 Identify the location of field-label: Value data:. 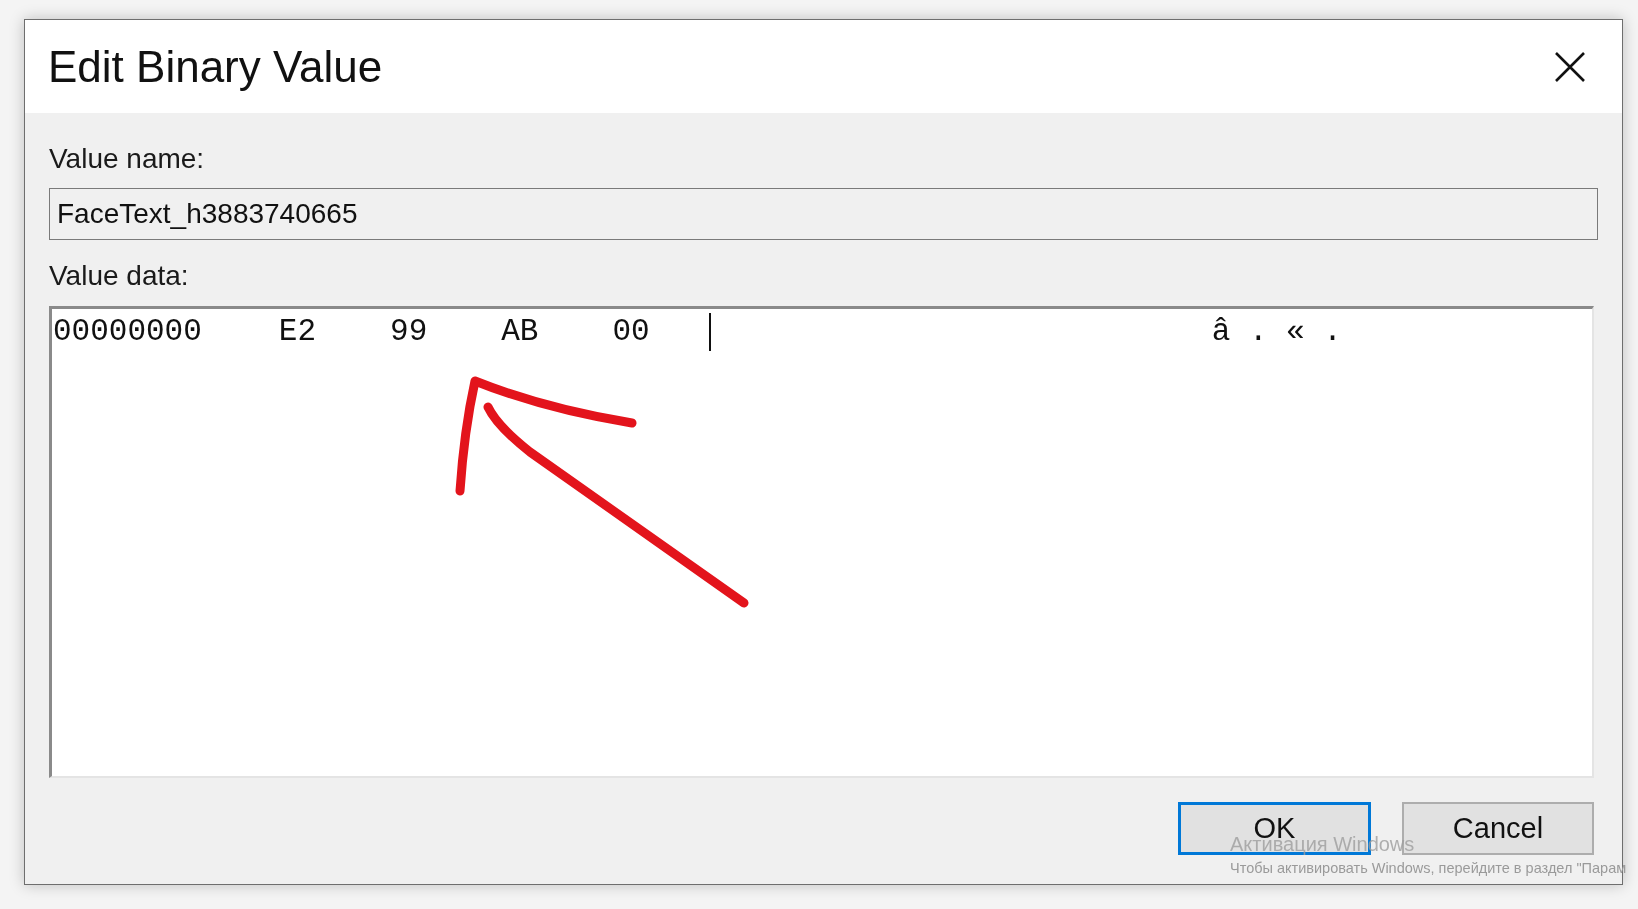
(119, 276).